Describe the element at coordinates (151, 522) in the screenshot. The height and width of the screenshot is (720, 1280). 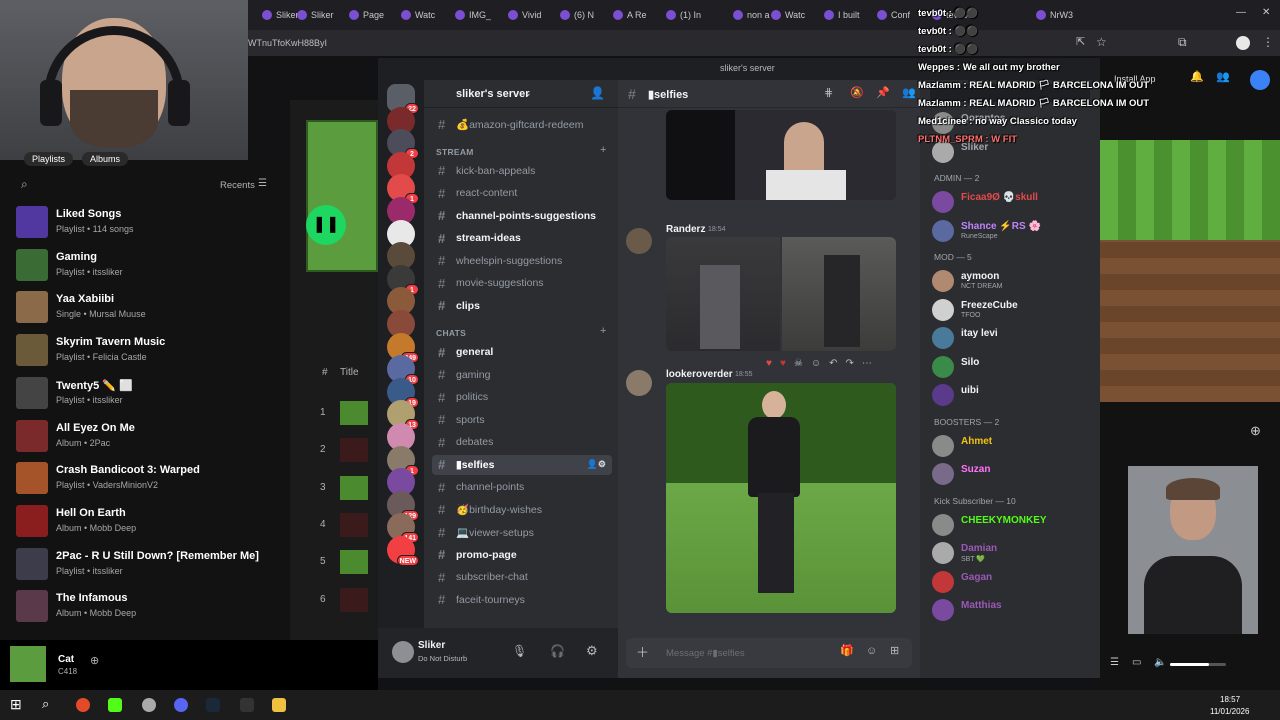
I see `list-item: Hell On Earth Album • Mobb Deep` at that location.